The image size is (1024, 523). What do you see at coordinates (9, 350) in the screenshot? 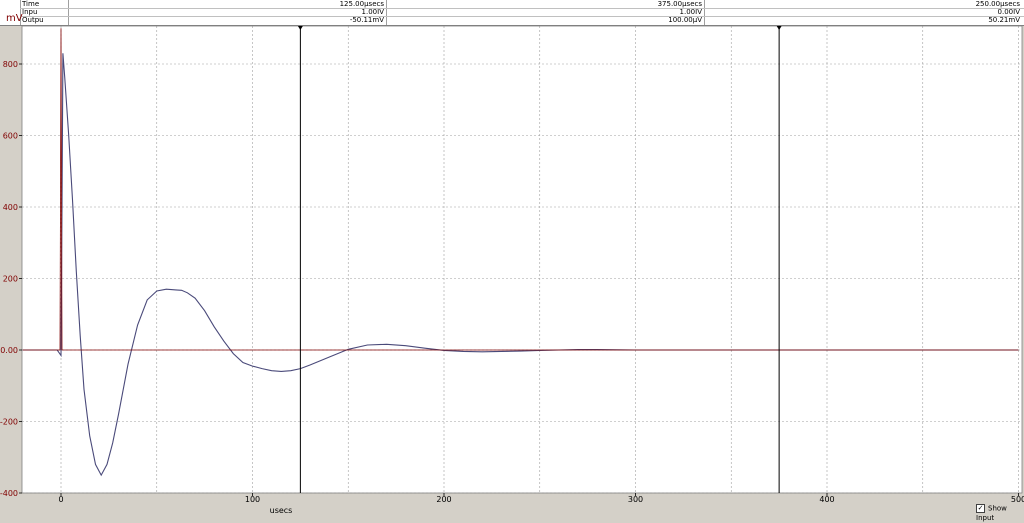
I see `y-tick-label: 0.00` at bounding box center [9, 350].